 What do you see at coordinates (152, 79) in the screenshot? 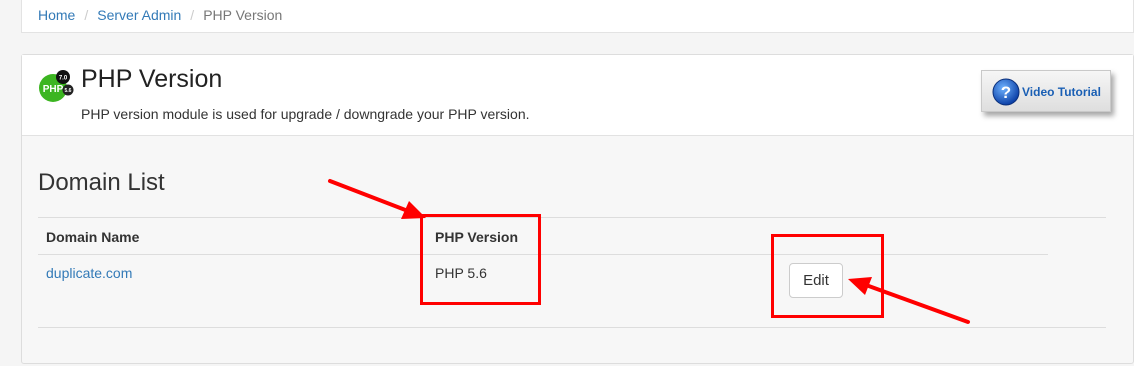
I see `page-title: PHP Version` at bounding box center [152, 79].